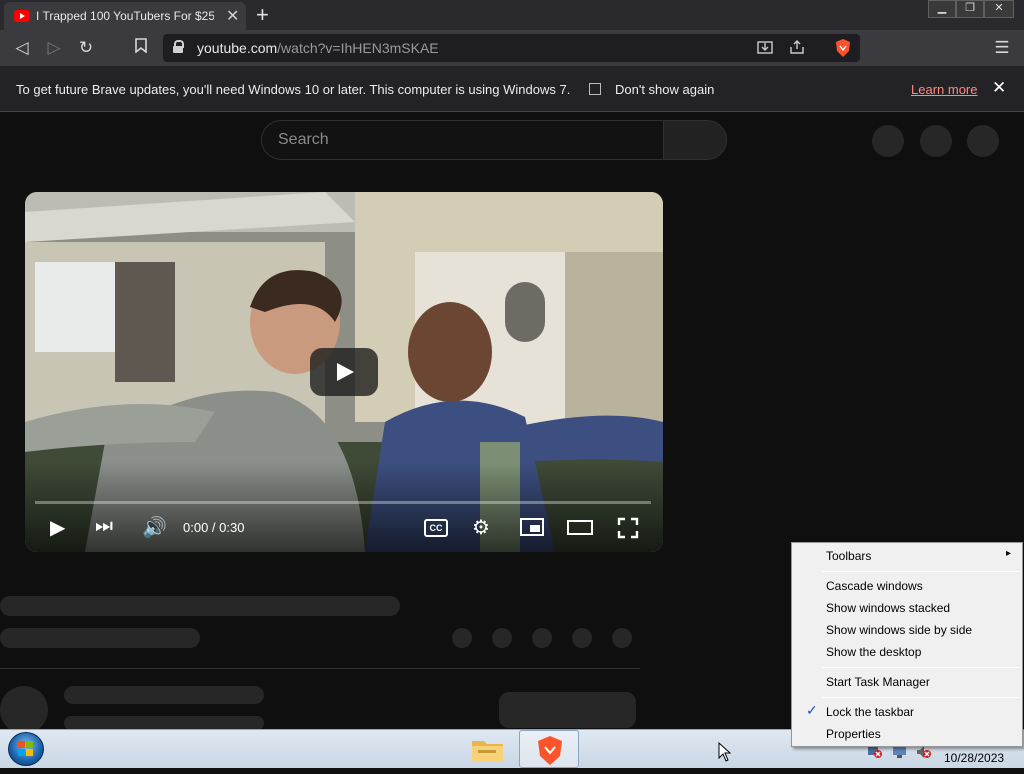 The image size is (1024, 774). Describe the element at coordinates (983, 141) in the screenshot. I see `avatar` at that location.